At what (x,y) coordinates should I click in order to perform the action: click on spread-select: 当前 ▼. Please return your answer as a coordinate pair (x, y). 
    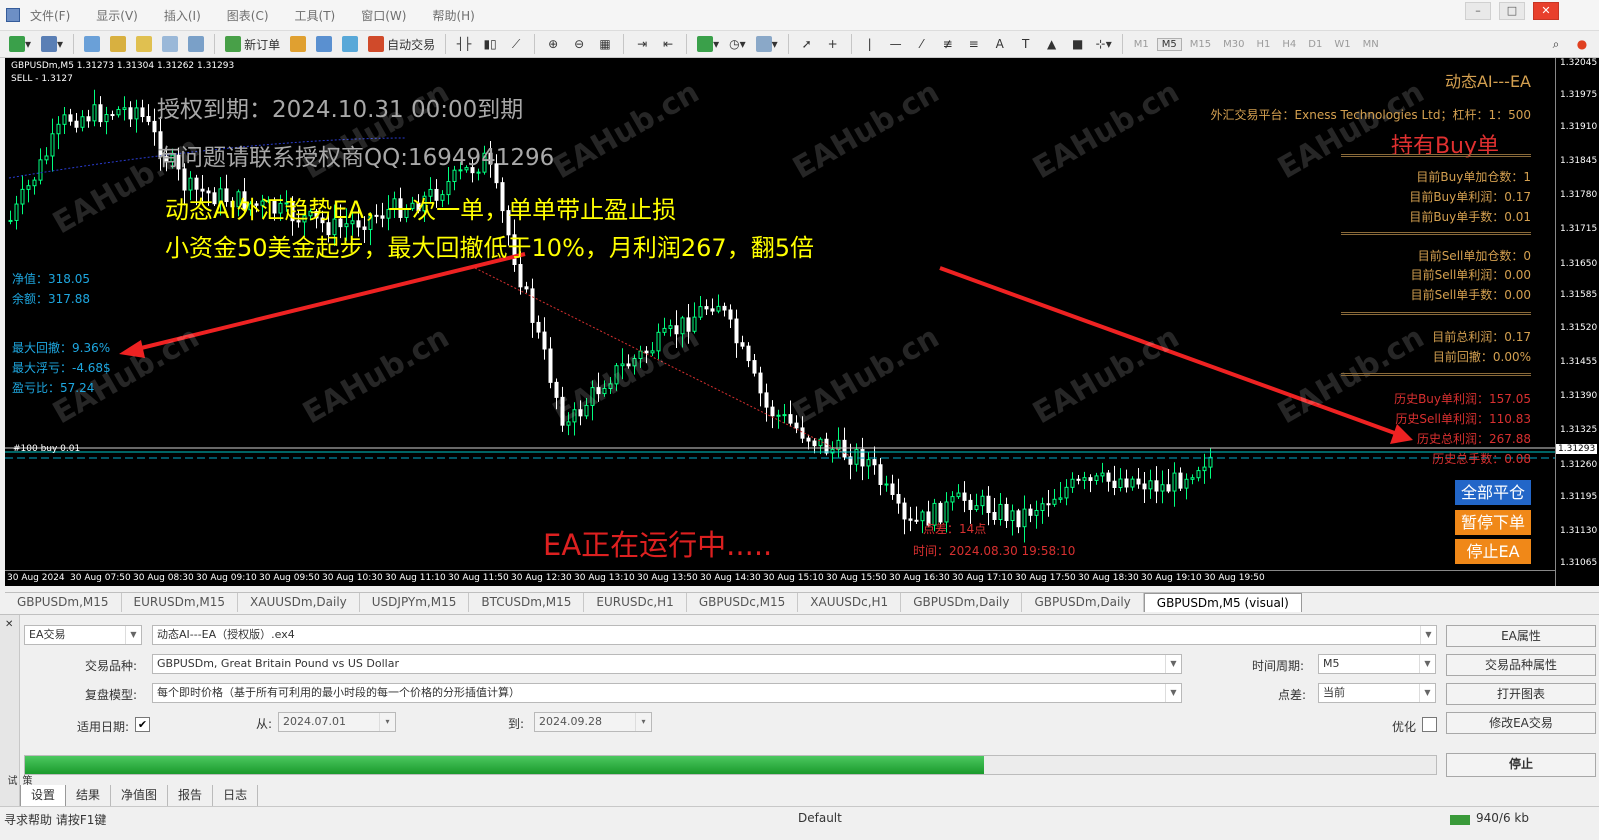
    Looking at the image, I should click on (1377, 693).